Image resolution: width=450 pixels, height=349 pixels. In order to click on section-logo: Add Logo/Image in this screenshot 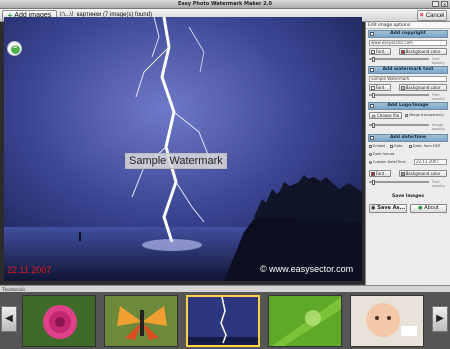, I will do `click(408, 106)`.